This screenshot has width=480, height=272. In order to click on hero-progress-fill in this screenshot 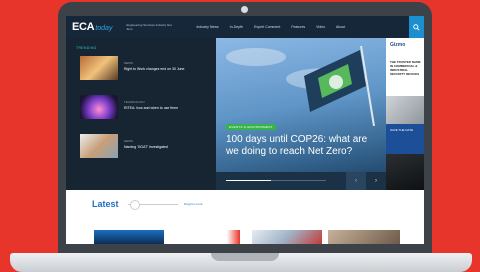, I will do `click(248, 180)`.